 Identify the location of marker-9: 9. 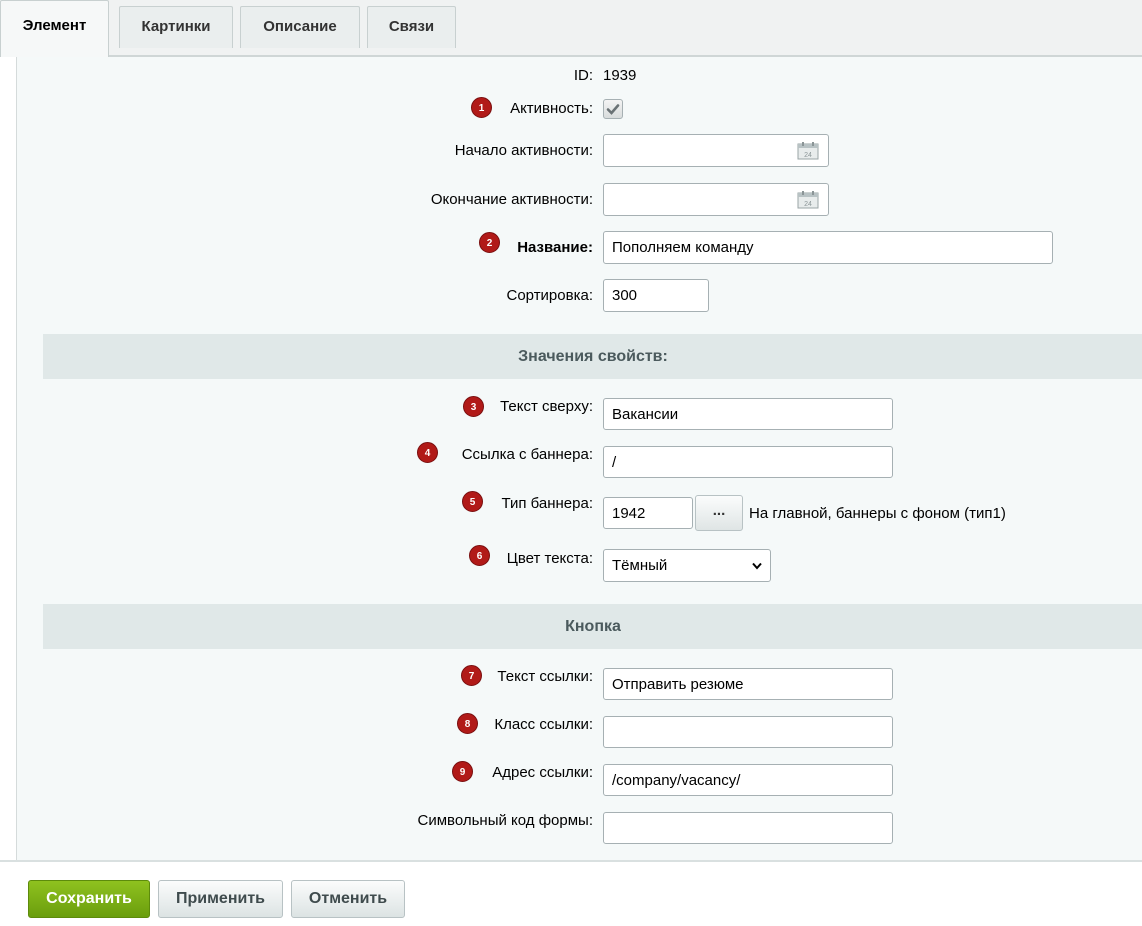
(462, 771).